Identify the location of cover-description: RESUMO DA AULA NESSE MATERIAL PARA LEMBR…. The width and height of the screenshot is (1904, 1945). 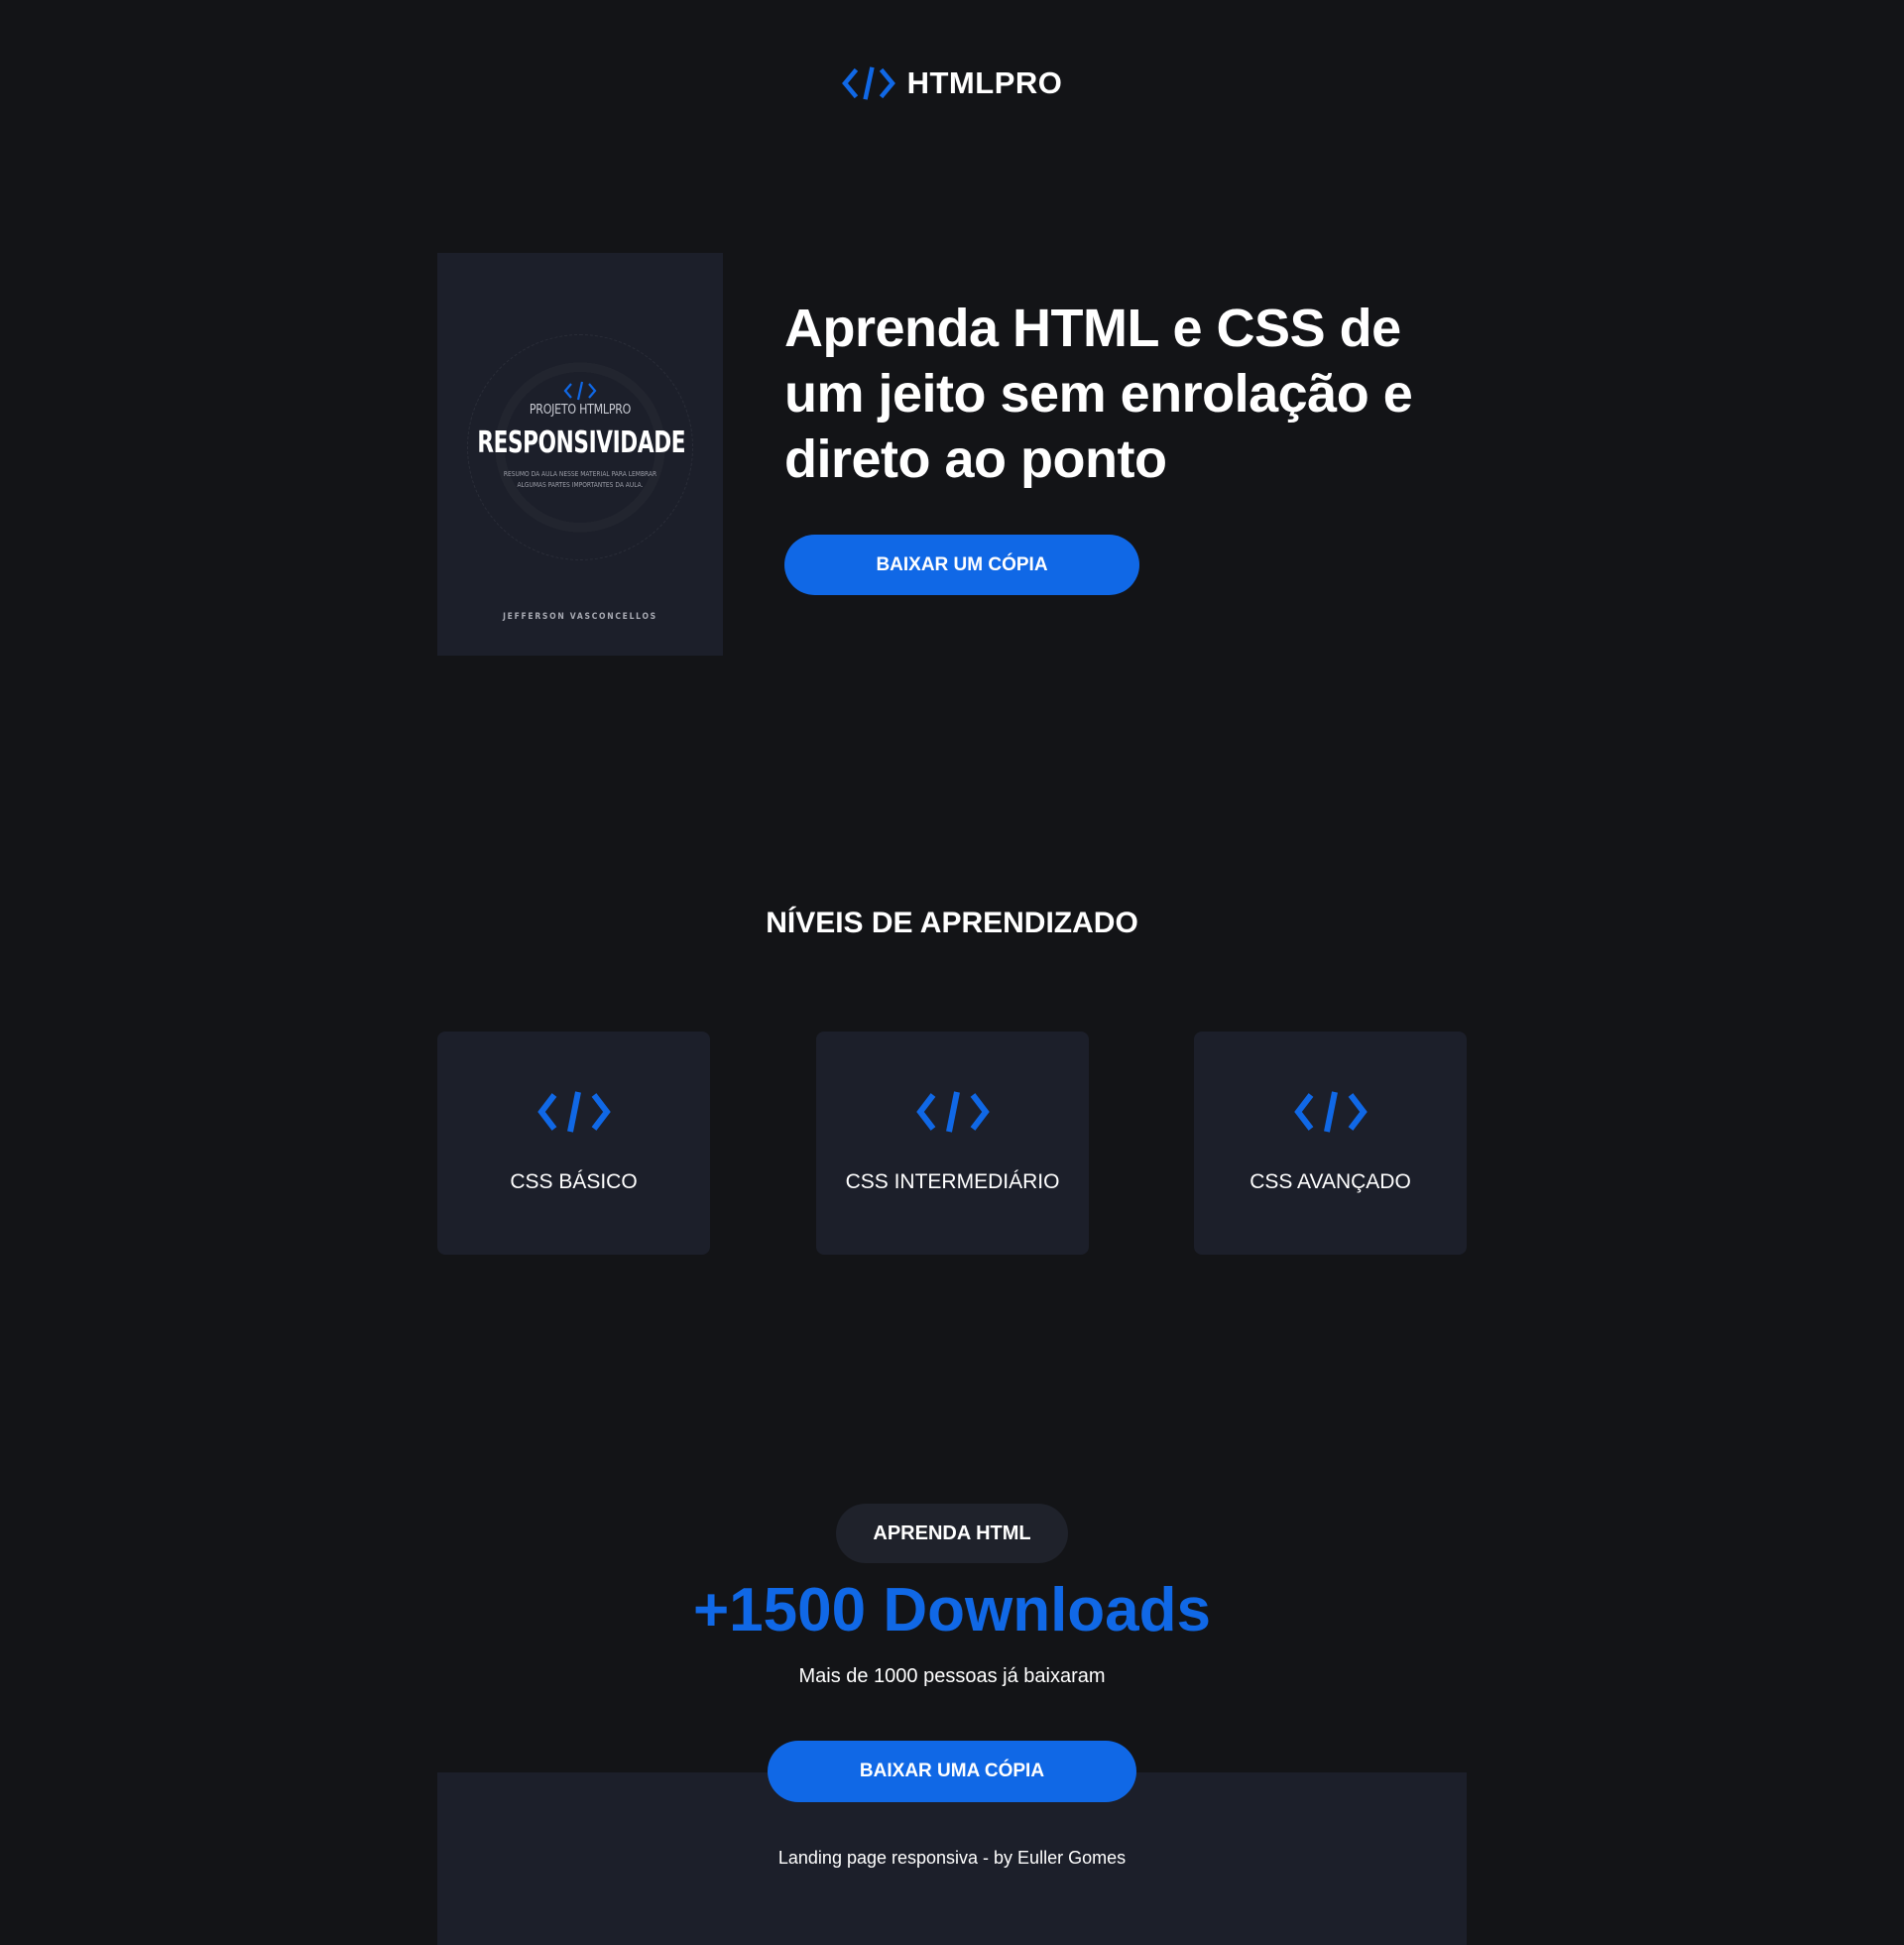
(580, 479).